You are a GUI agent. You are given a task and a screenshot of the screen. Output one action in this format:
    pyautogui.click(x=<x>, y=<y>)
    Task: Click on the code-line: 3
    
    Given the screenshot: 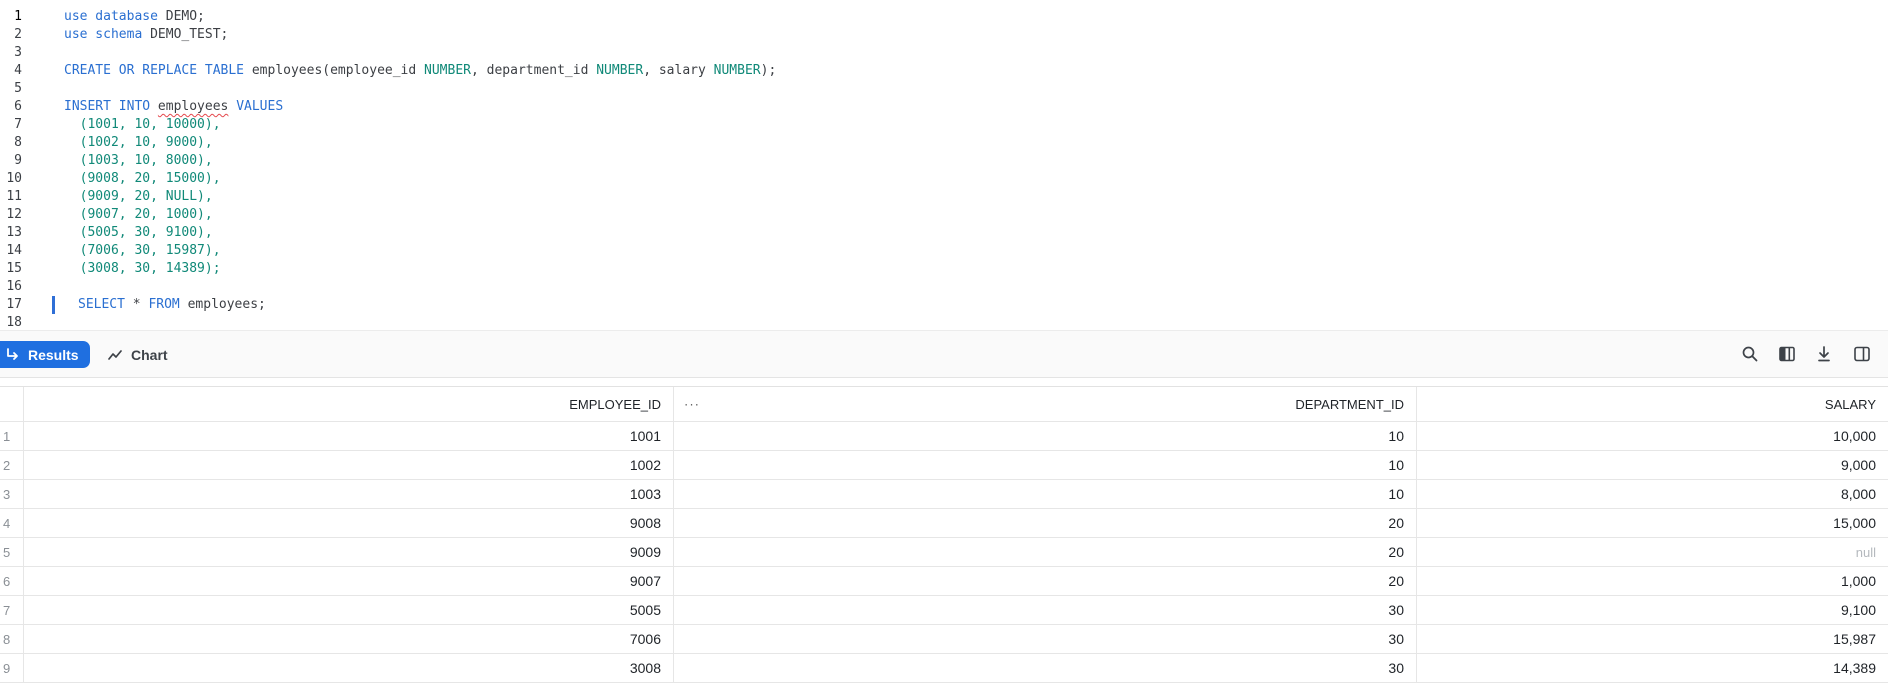 What is the action you would take?
    pyautogui.click(x=944, y=53)
    